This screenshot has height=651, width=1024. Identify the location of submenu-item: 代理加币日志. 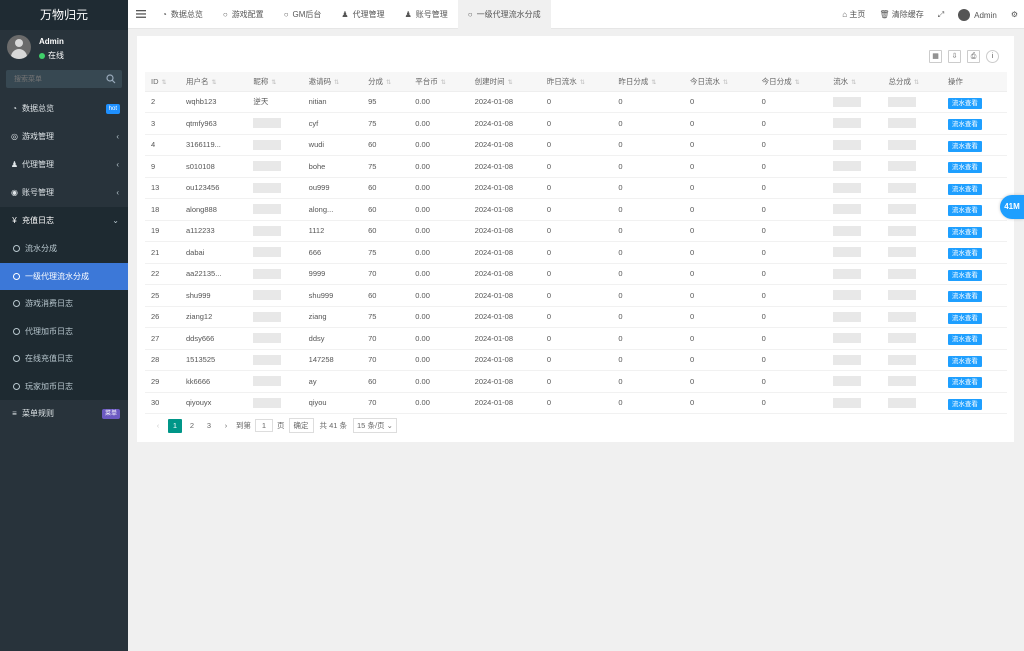
(64, 331).